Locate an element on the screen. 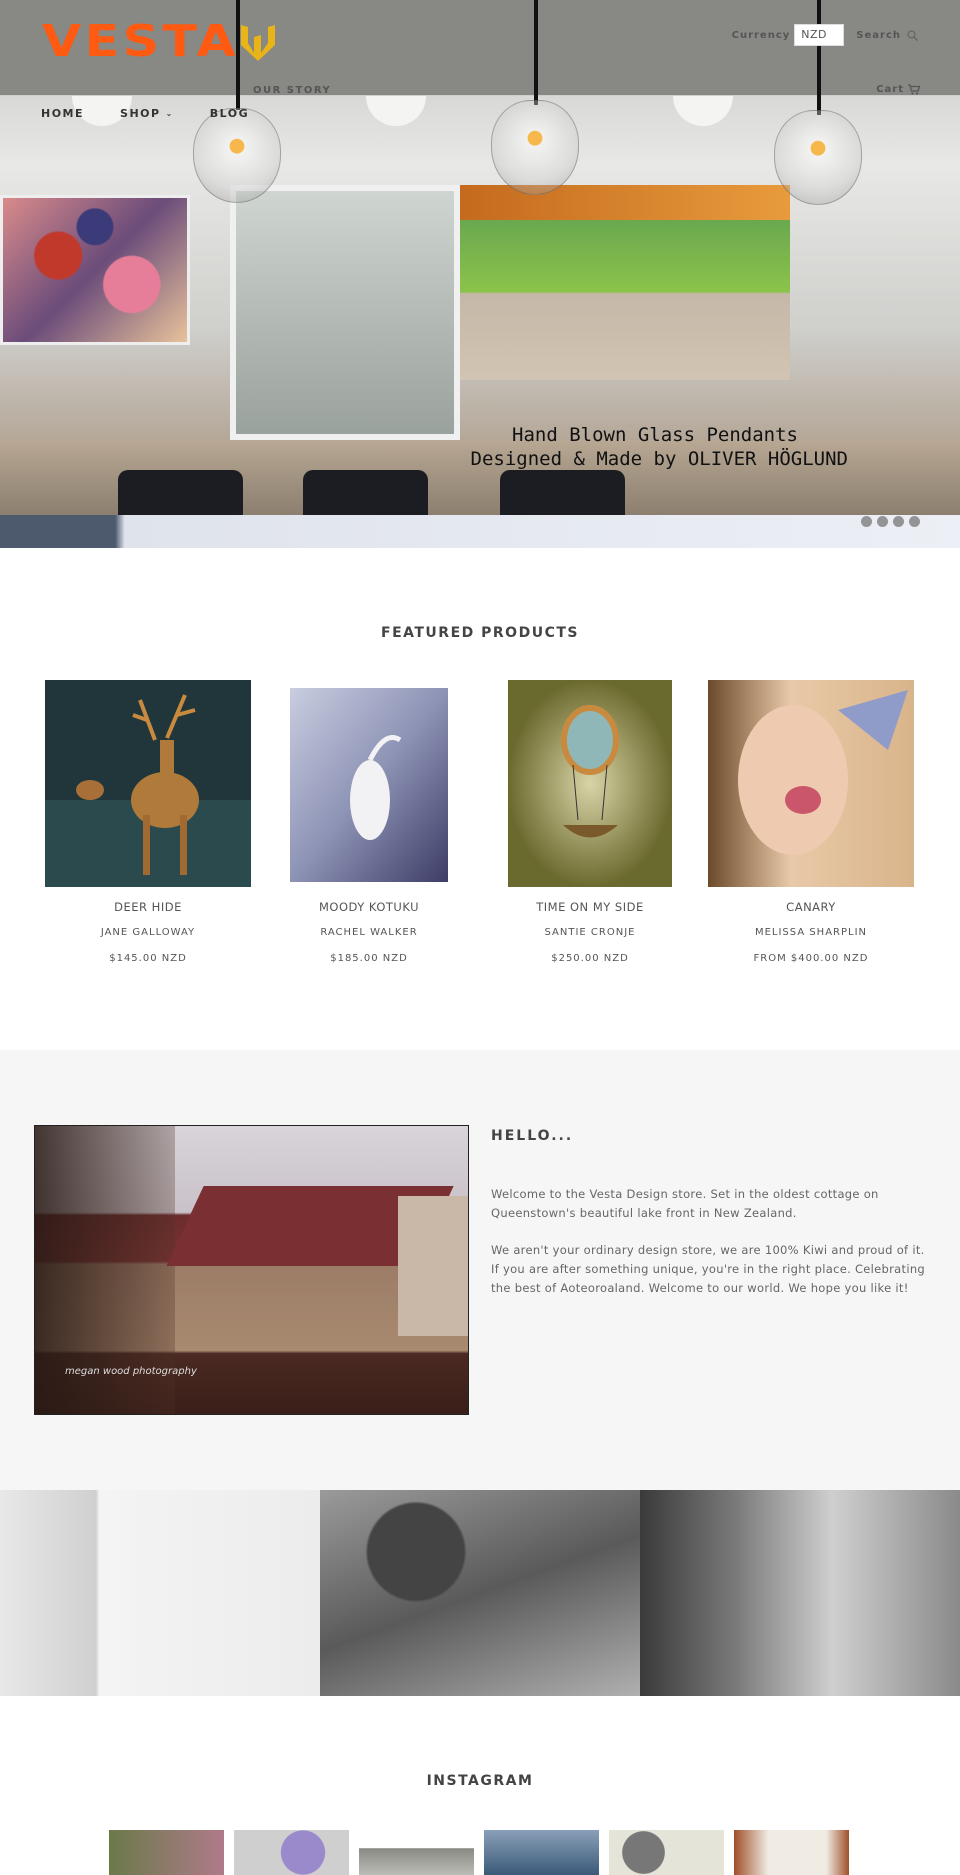  product-card: MOODY KOTUKU RACHEL WALKER $185.00 NZD is located at coordinates (369, 822).